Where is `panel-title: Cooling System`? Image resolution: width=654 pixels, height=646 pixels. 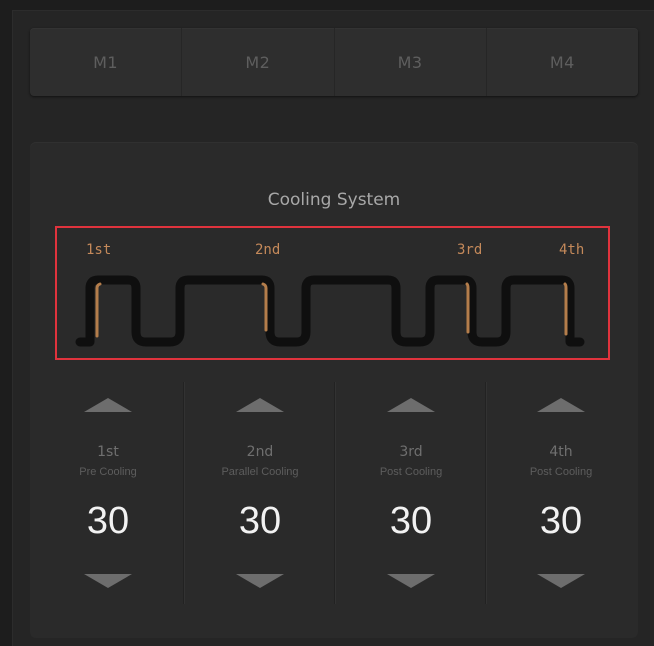 panel-title: Cooling System is located at coordinates (334, 200).